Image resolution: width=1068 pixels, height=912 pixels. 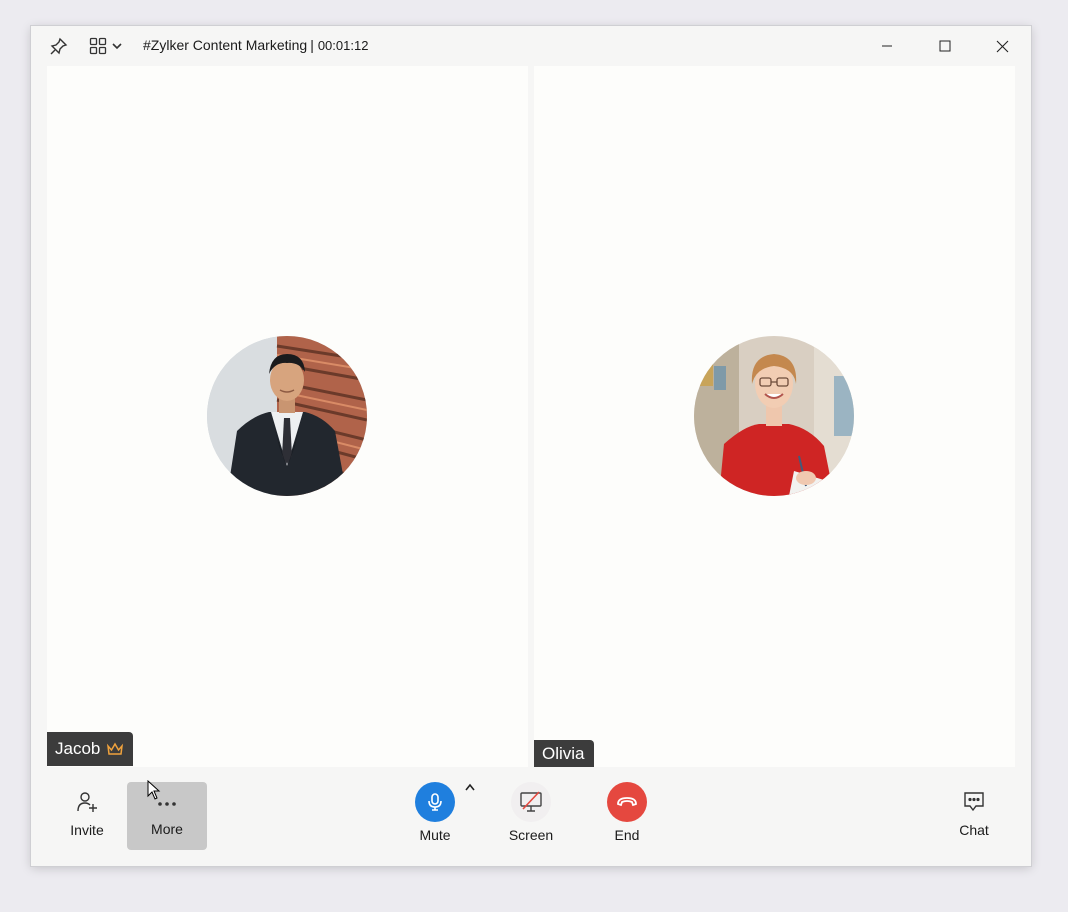 I want to click on maximize-icon, so click(x=945, y=46).